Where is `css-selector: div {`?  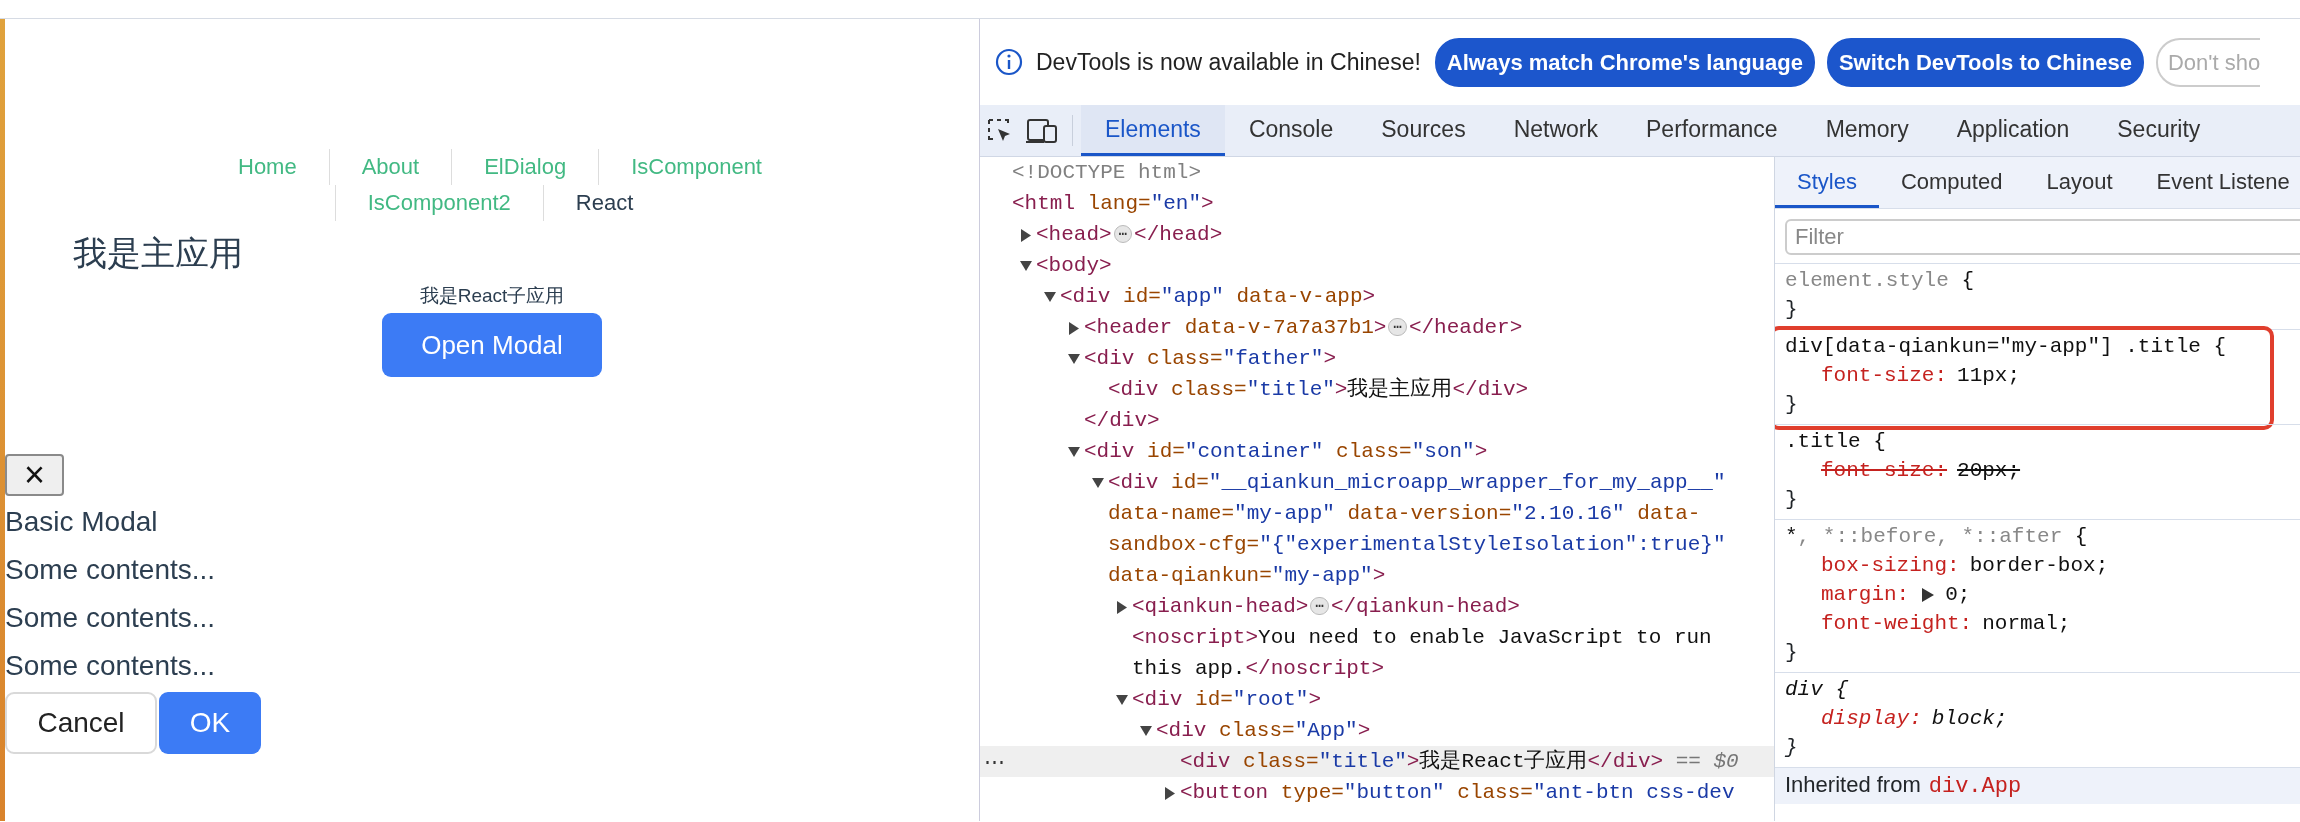
css-selector: div { is located at coordinates (1817, 690).